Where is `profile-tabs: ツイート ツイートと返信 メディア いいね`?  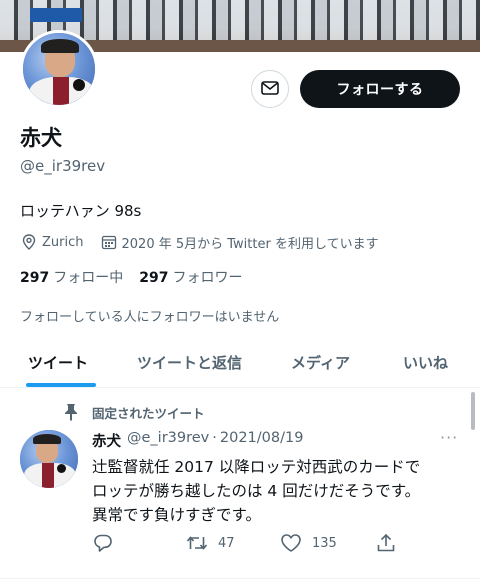
profile-tabs: ツイート ツイートと返信 メディア いいね is located at coordinates (240, 364).